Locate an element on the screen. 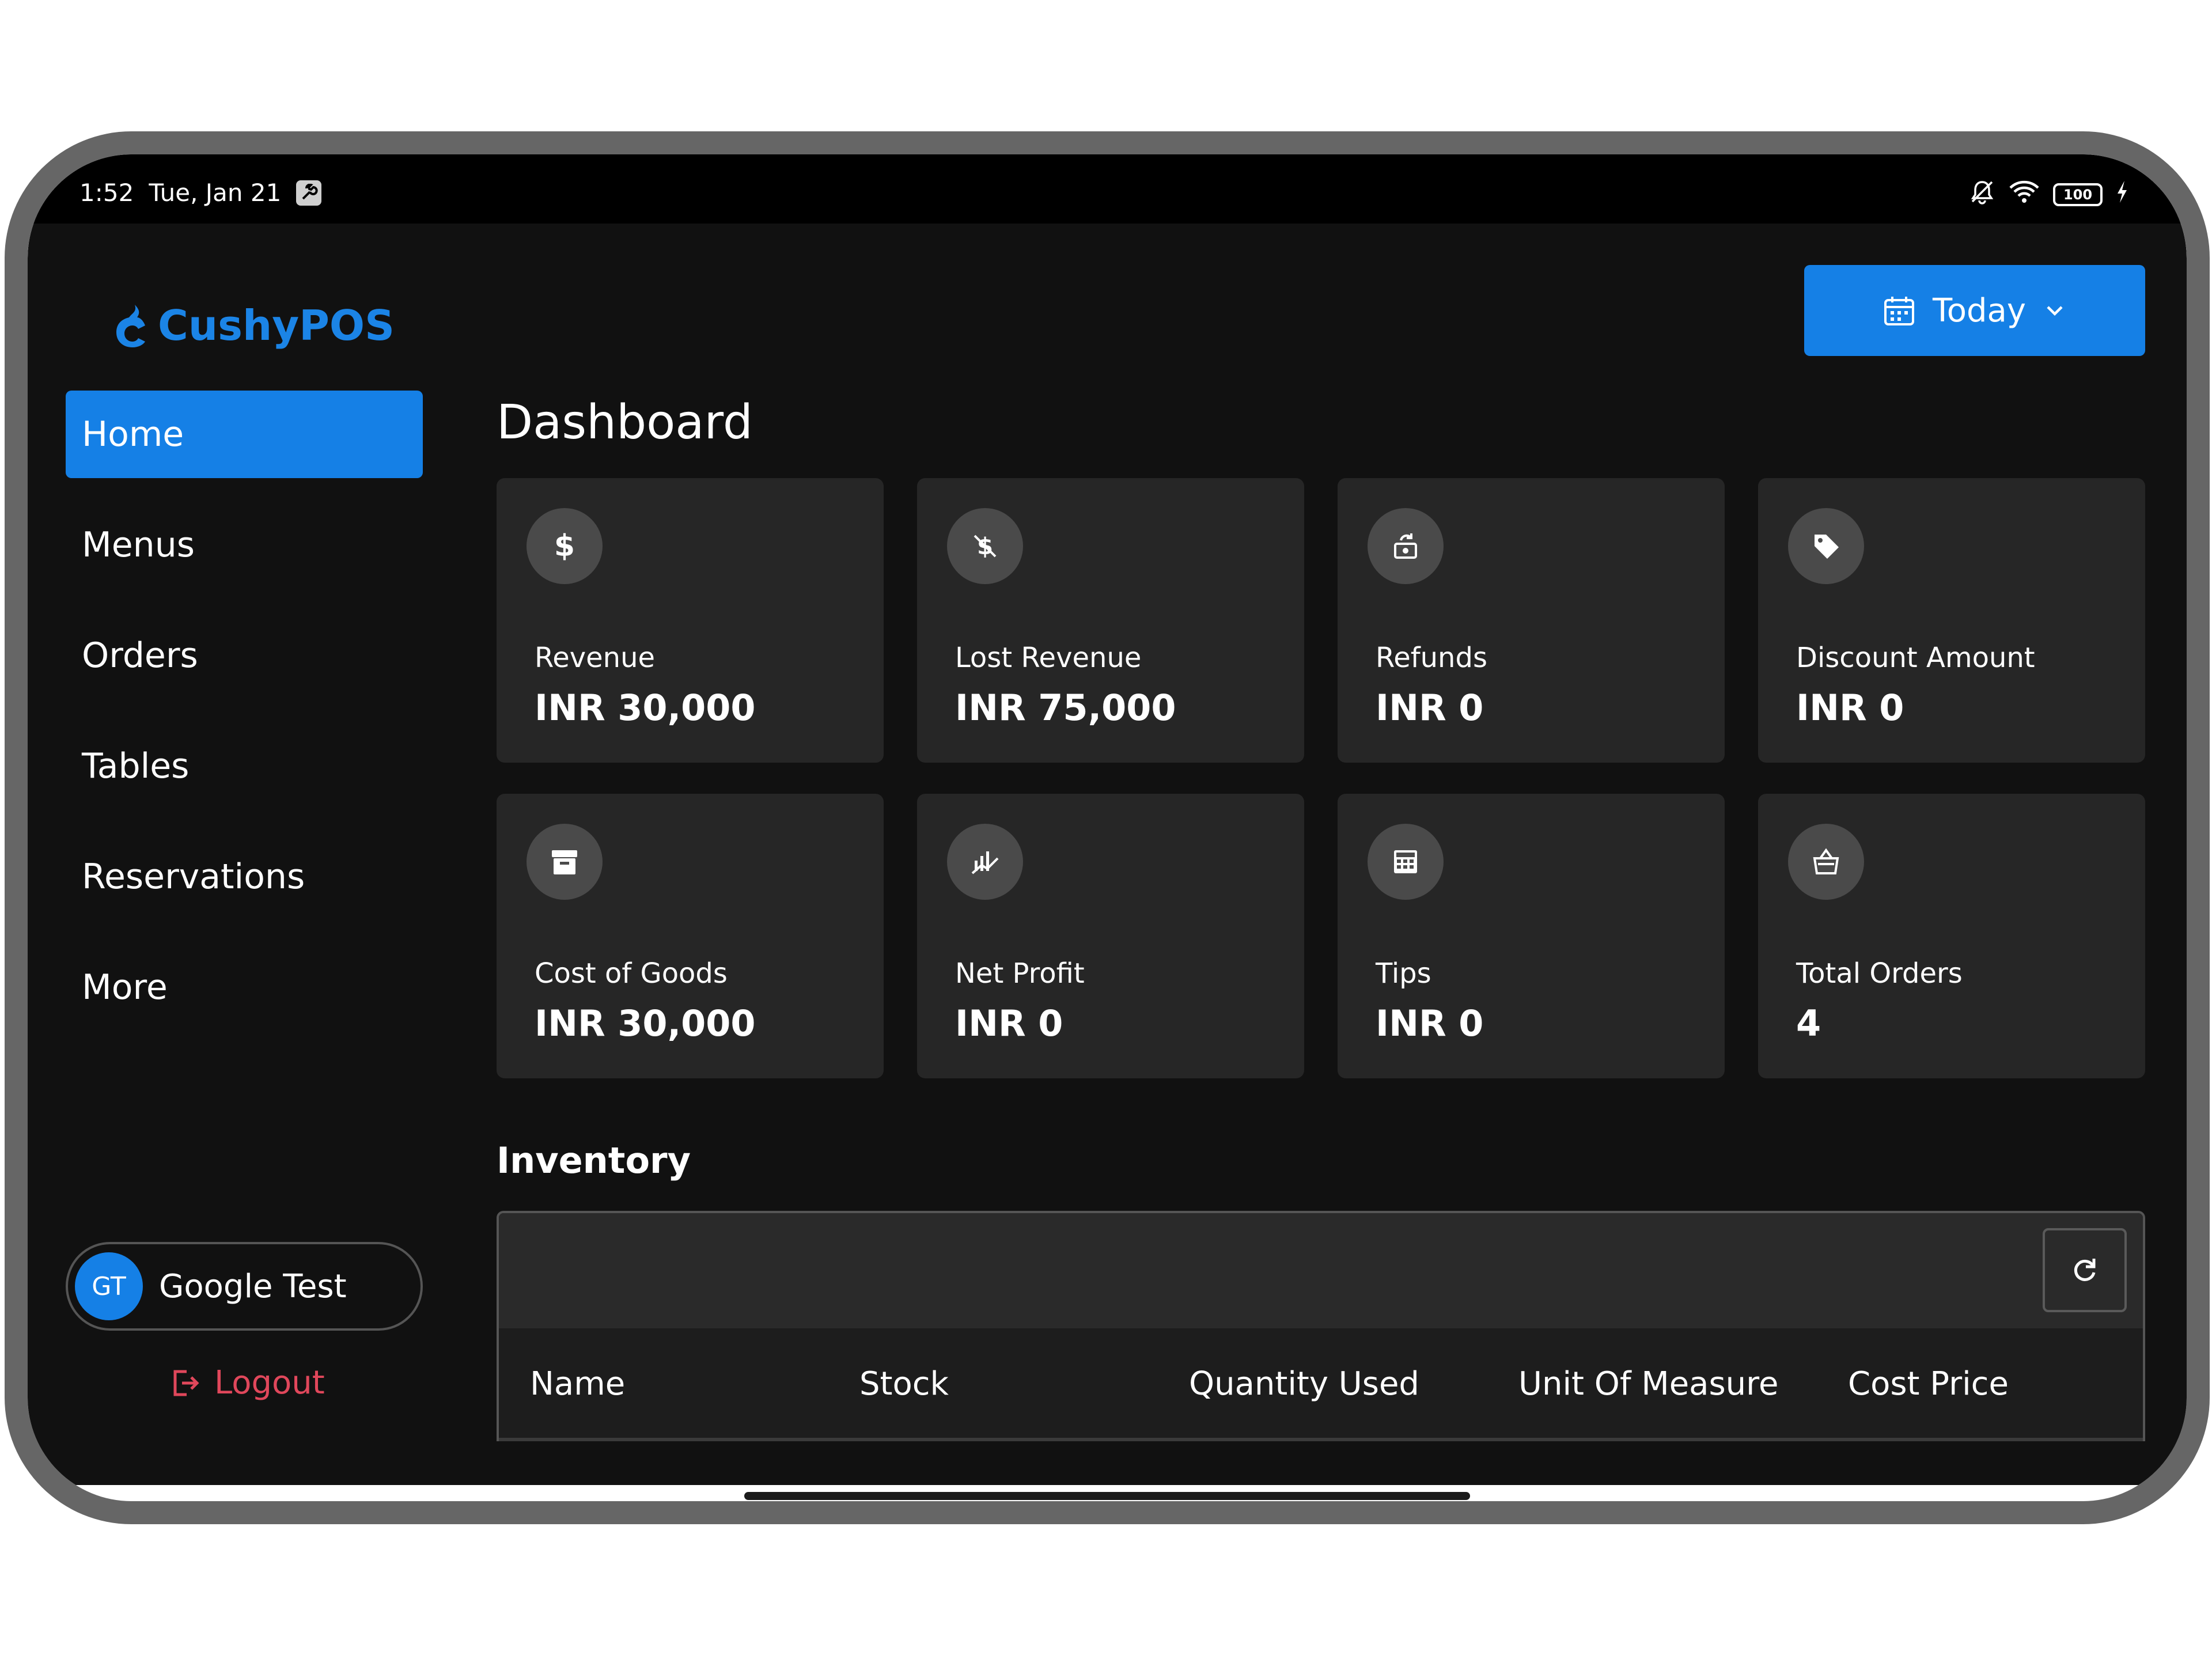  sidebar-item-reservations: Reservations is located at coordinates (244, 877).